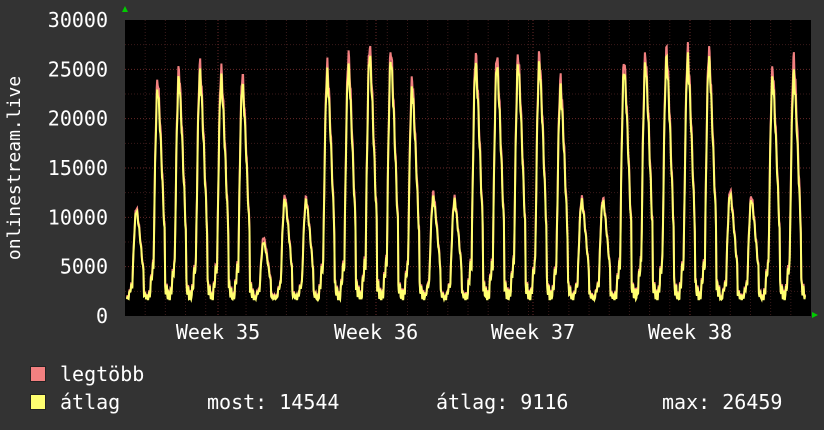 Image resolution: width=824 pixels, height=430 pixels. I want to click on y-axis-arrow, so click(125, 9).